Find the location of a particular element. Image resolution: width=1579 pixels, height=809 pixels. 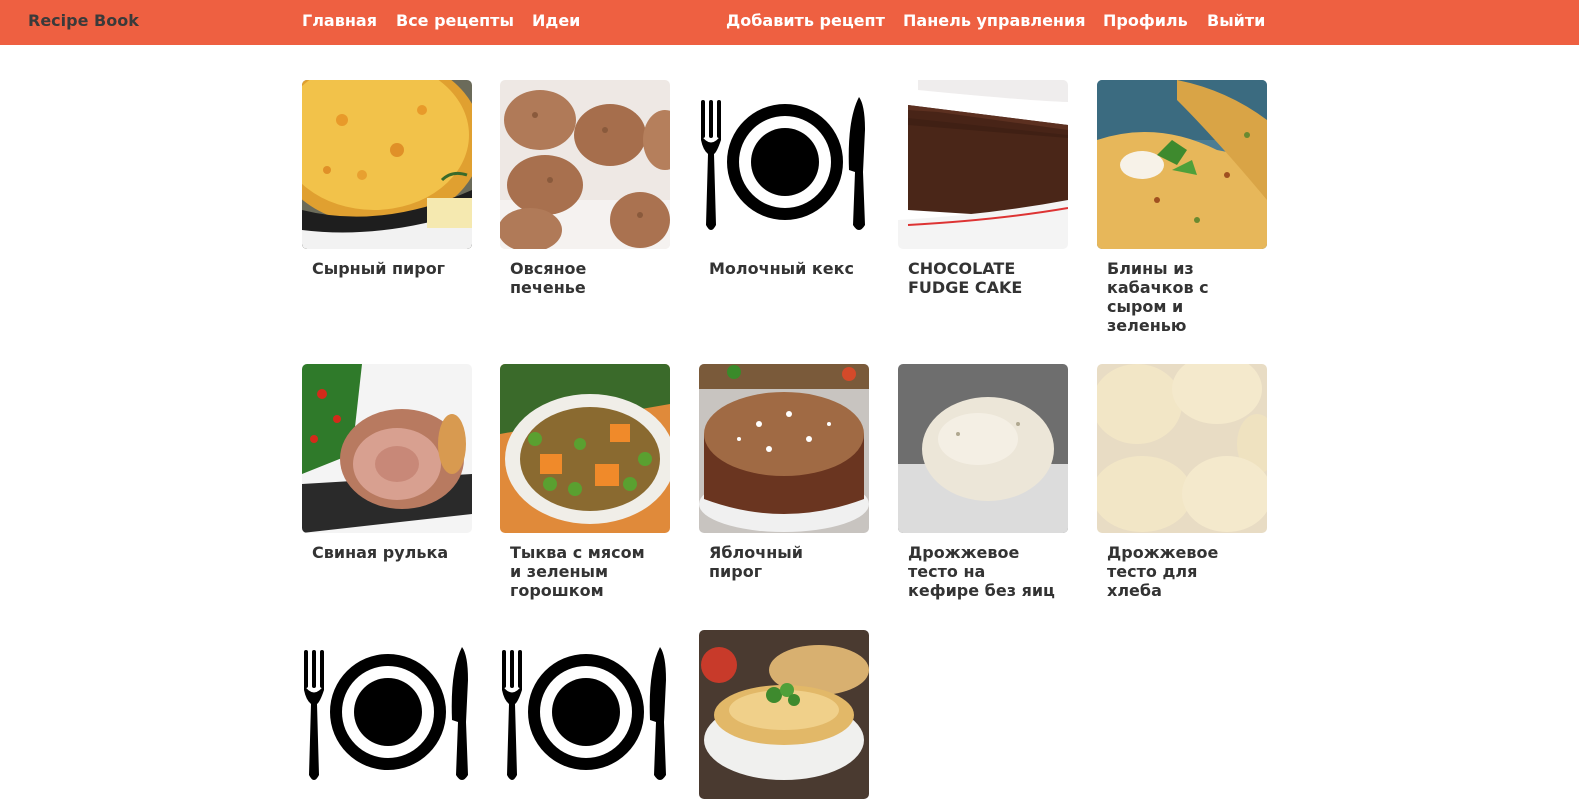

dough-buns-image is located at coordinates (1182, 448).